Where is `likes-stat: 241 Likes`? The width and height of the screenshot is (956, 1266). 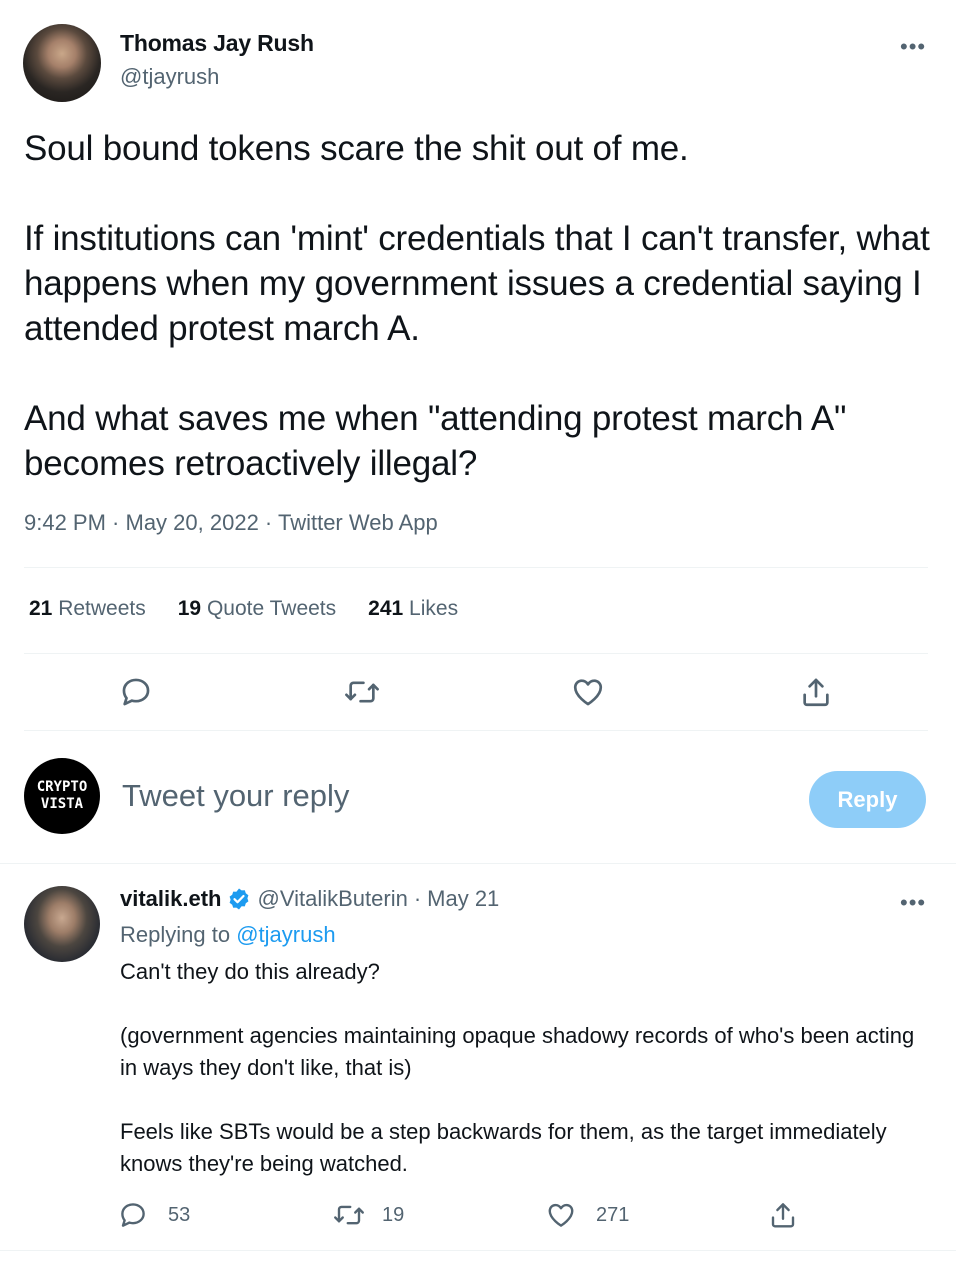
likes-stat: 241 Likes is located at coordinates (413, 609).